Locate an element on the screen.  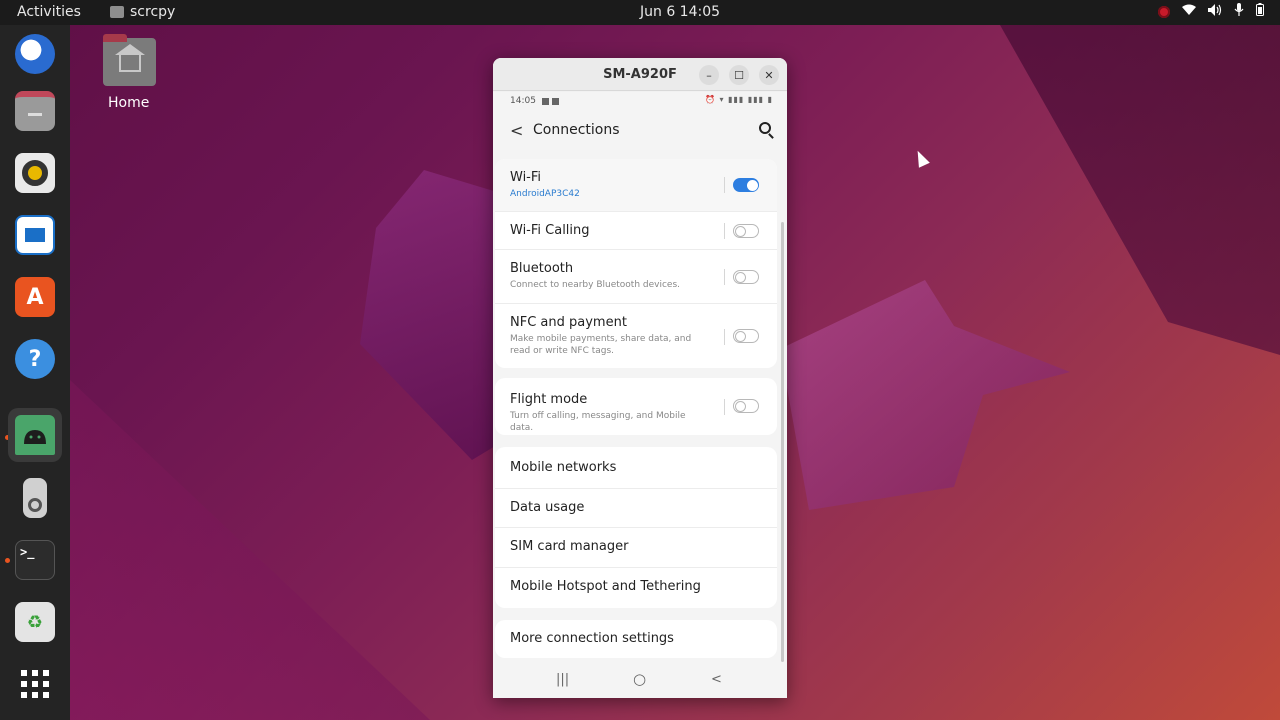
mic-icon is located at coordinates (1239, 11).